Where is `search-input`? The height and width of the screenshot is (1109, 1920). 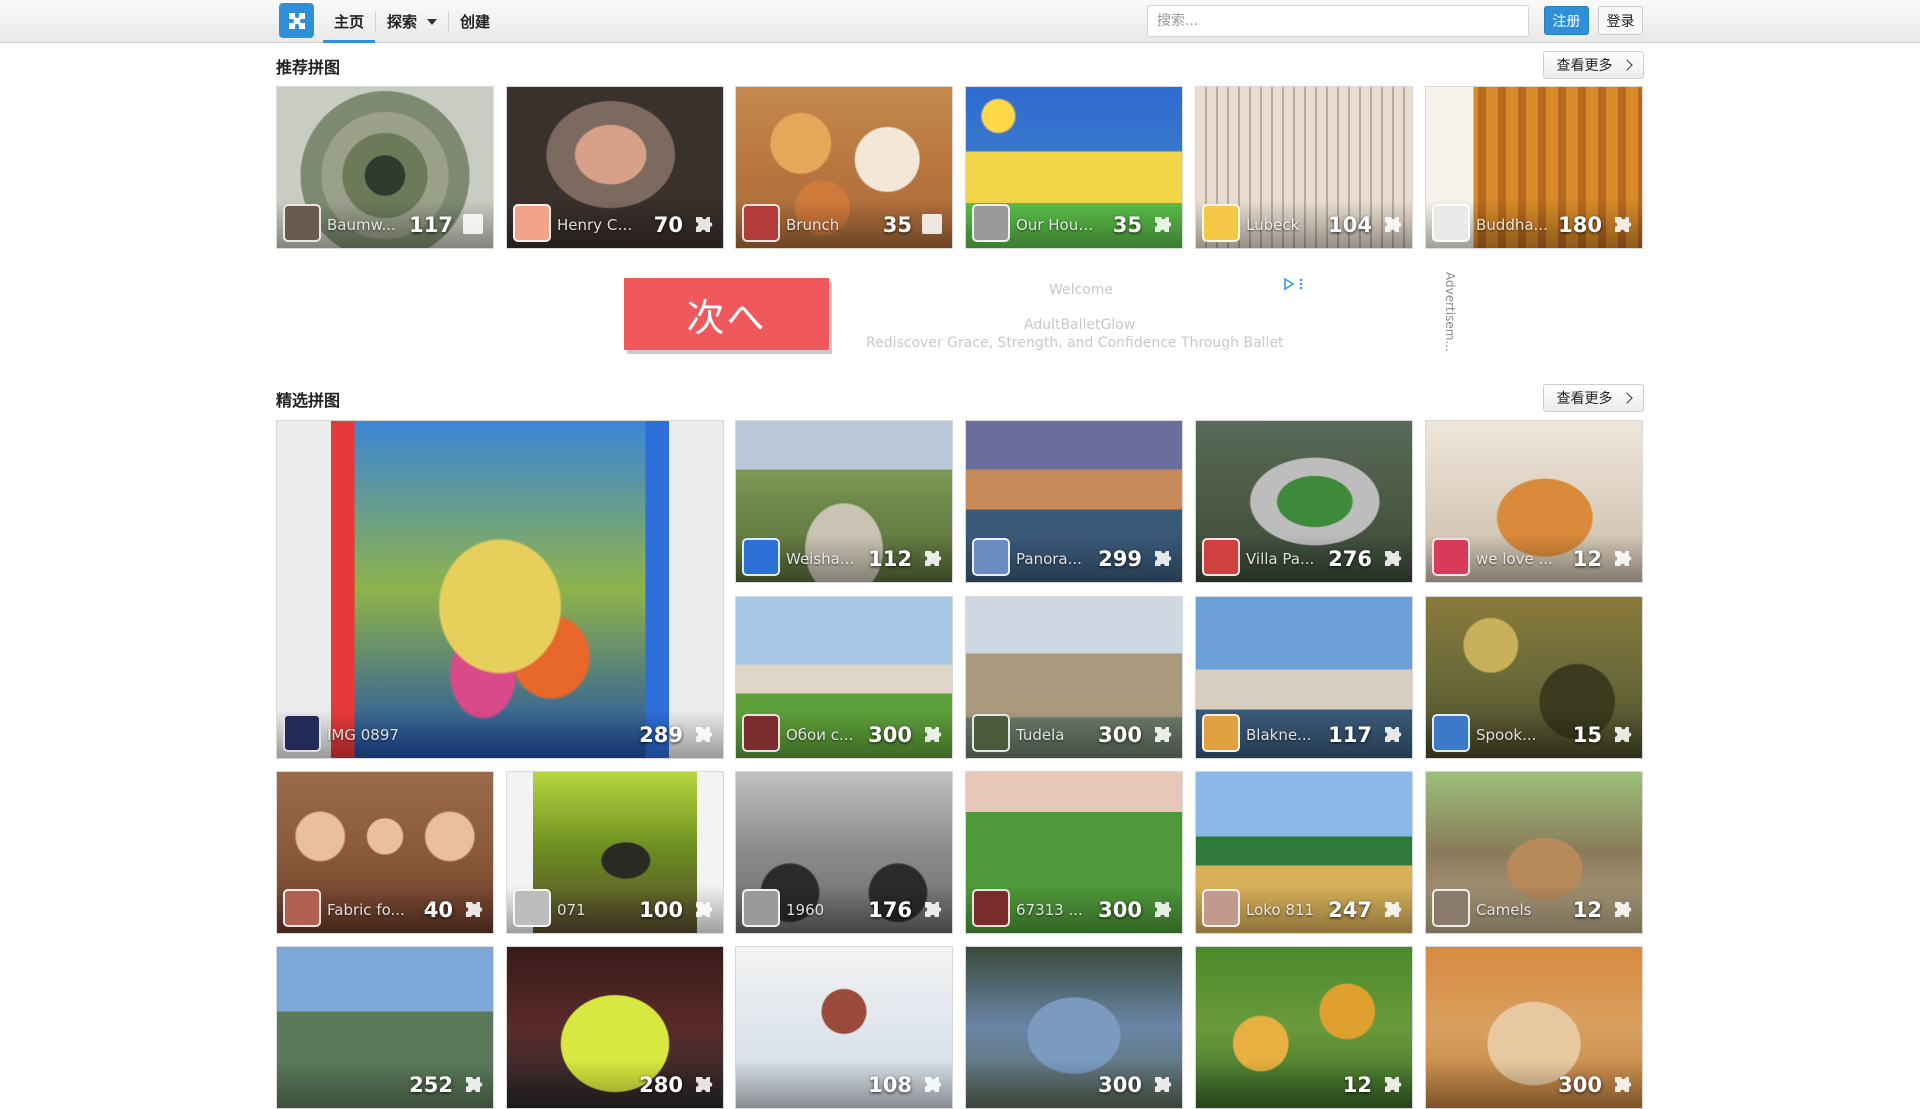
search-input is located at coordinates (1338, 21).